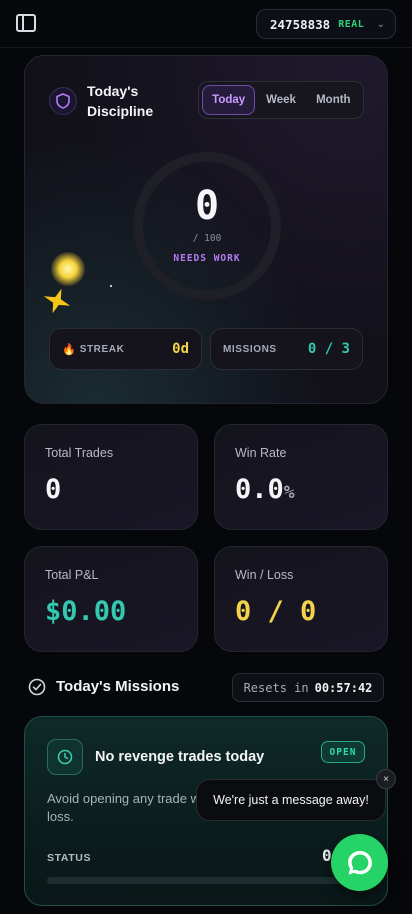 The height and width of the screenshot is (914, 412). Describe the element at coordinates (72, 575) in the screenshot. I see `total-pnl-label: Total P&L` at that location.